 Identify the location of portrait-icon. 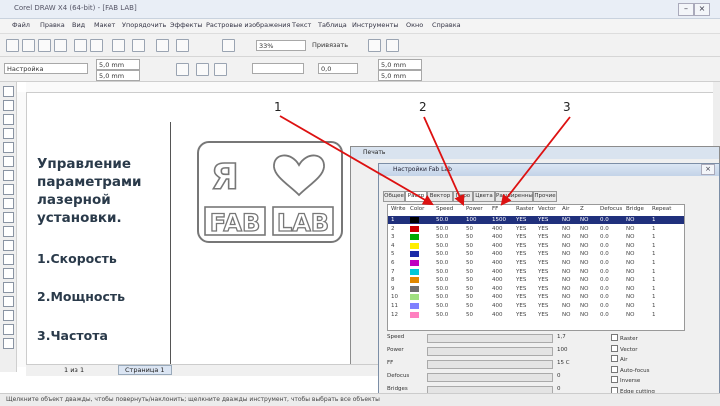
(182, 69).